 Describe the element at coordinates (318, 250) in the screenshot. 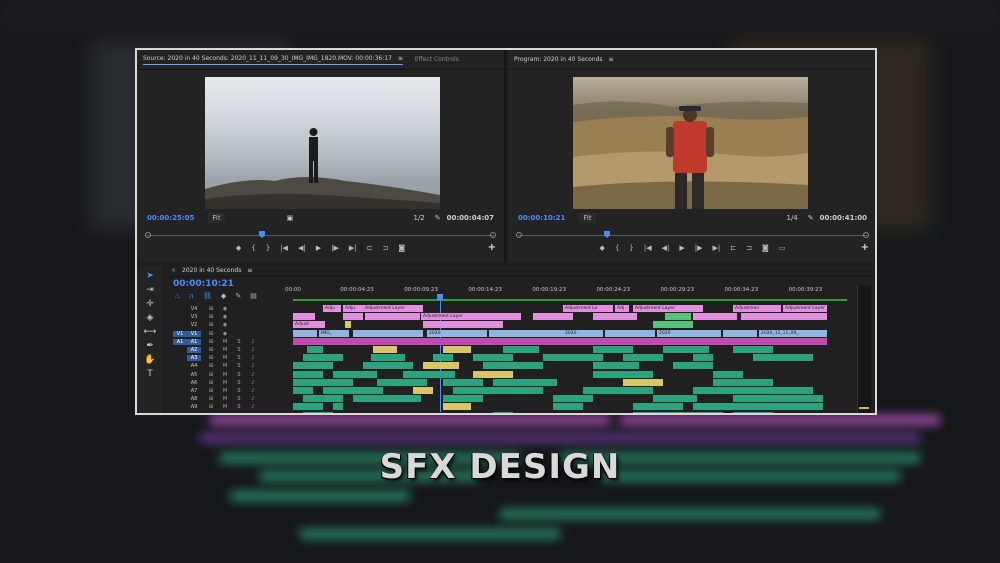

I see `play-icon: ▶` at that location.